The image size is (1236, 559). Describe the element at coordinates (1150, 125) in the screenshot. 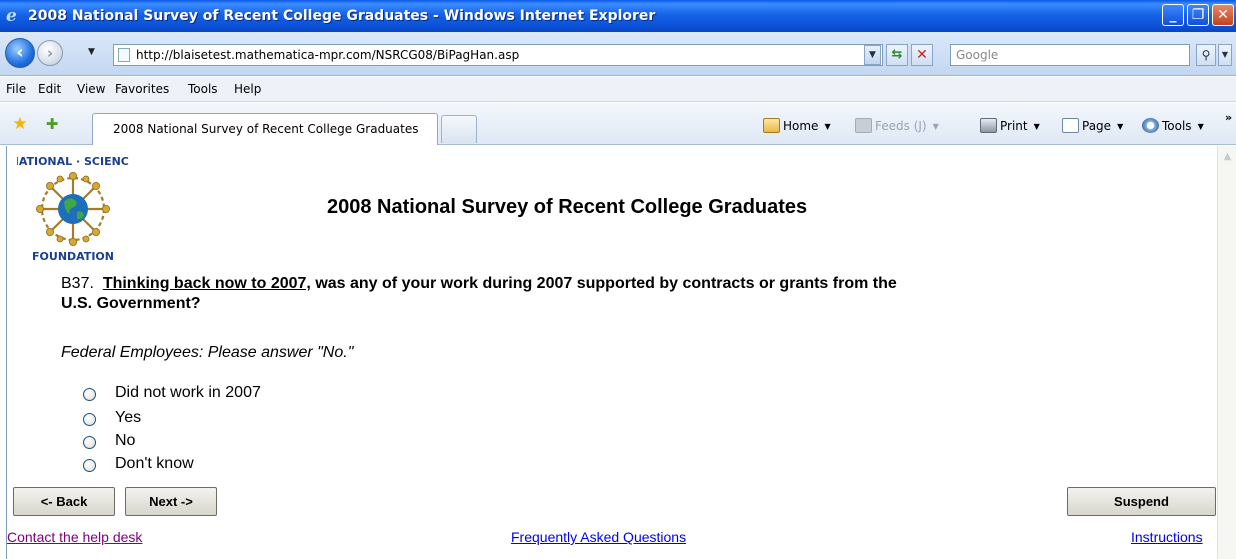

I see `gear-icon` at that location.